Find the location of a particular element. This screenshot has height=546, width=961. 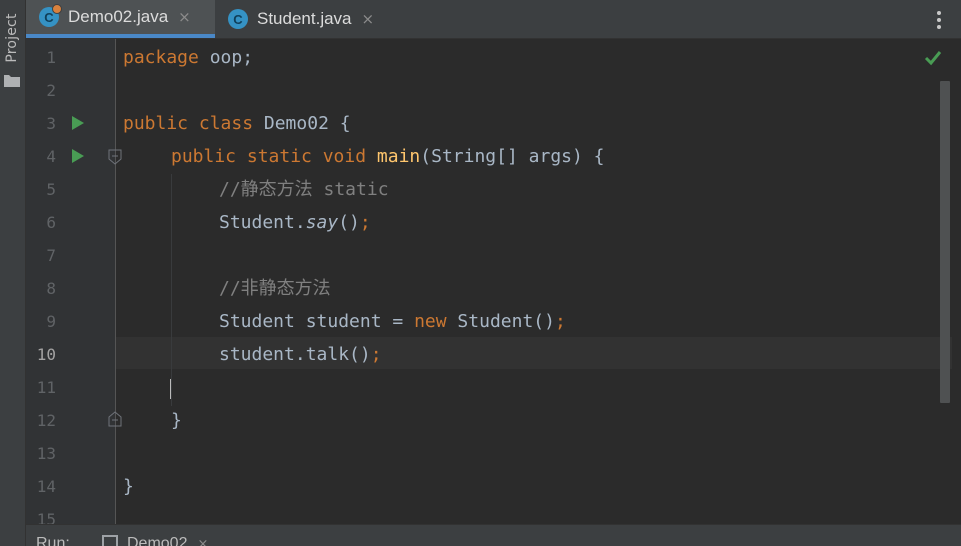

indent-guide is located at coordinates (171, 290).